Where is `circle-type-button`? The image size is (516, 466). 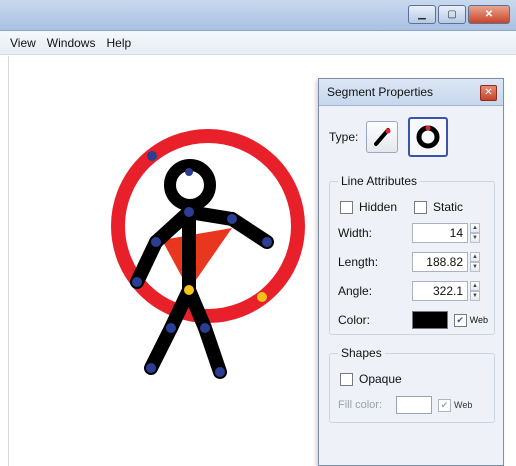
circle-type-button is located at coordinates (428, 137).